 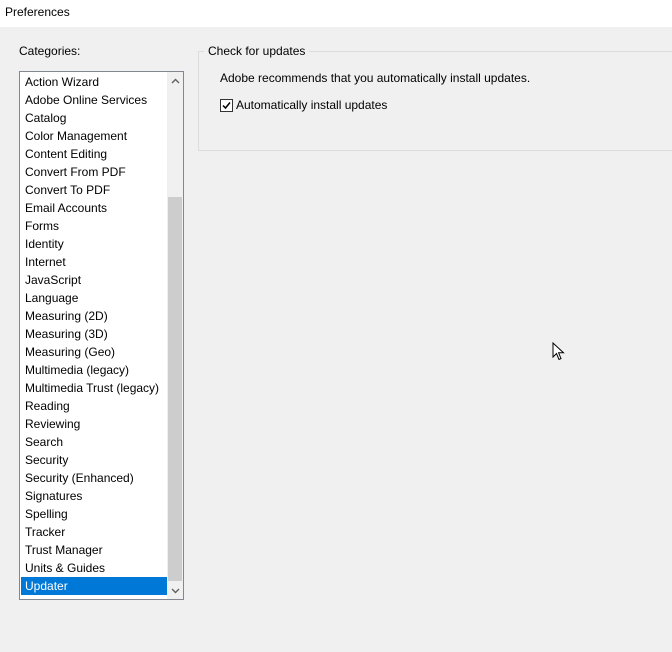 I want to click on auto-install-option: Automatically install updates, so click(x=303, y=105).